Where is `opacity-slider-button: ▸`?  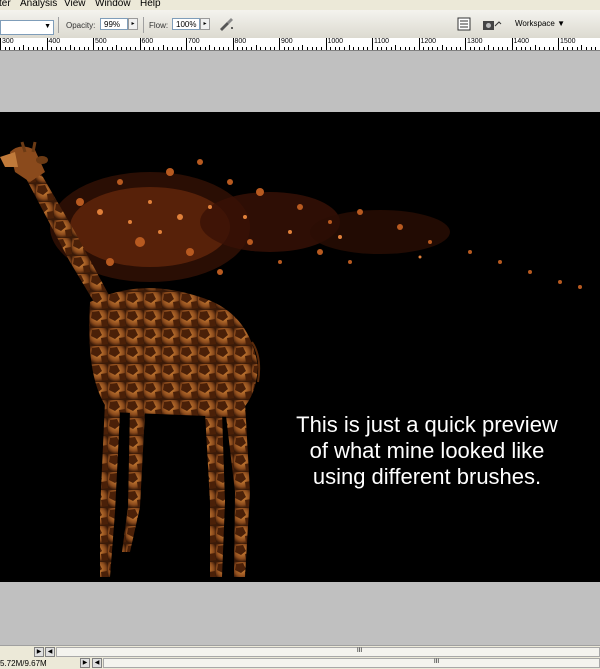 opacity-slider-button: ▸ is located at coordinates (133, 24).